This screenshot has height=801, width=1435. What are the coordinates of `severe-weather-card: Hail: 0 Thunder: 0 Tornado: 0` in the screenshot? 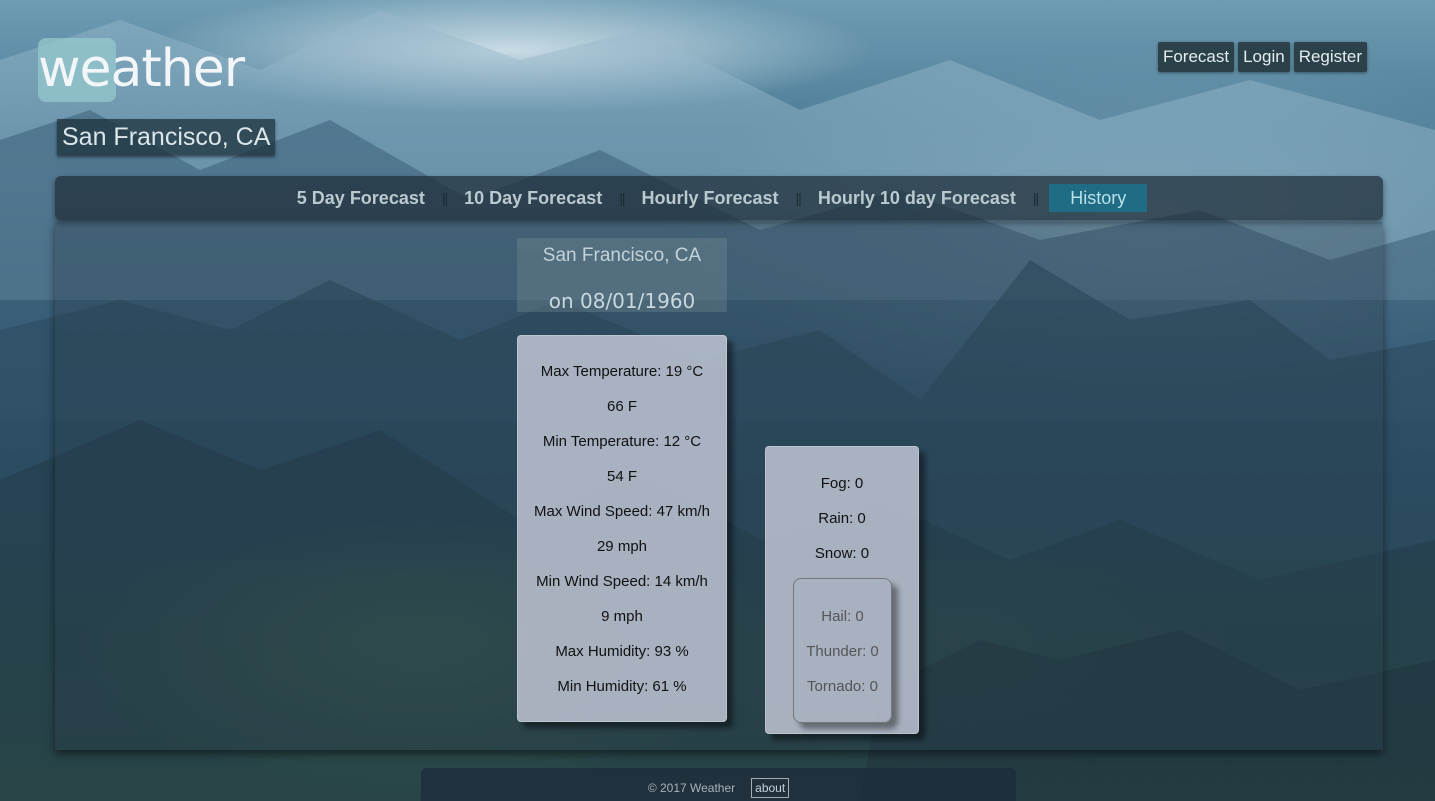 It's located at (842, 650).